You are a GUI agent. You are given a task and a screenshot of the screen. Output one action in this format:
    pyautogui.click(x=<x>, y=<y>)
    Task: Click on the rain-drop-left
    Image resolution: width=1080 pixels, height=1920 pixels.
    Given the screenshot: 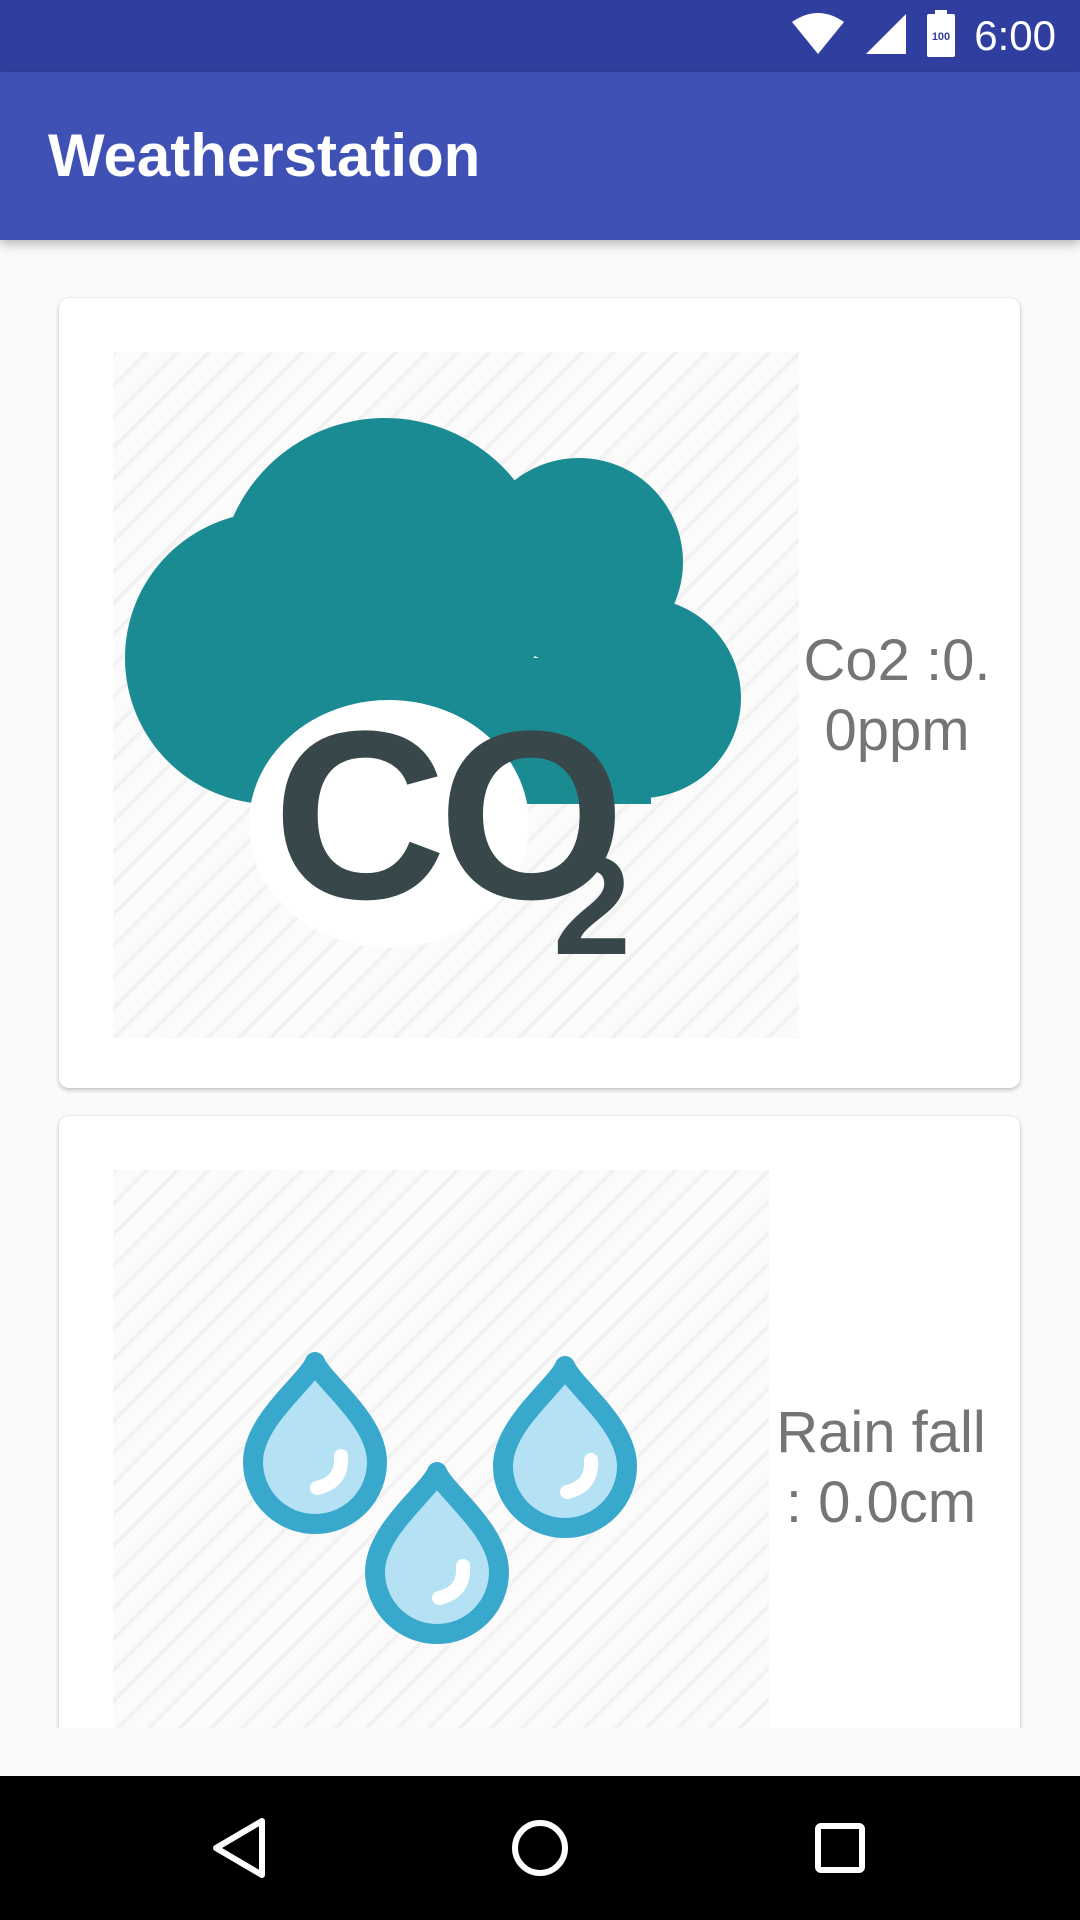 What is the action you would take?
    pyautogui.click(x=315, y=1443)
    